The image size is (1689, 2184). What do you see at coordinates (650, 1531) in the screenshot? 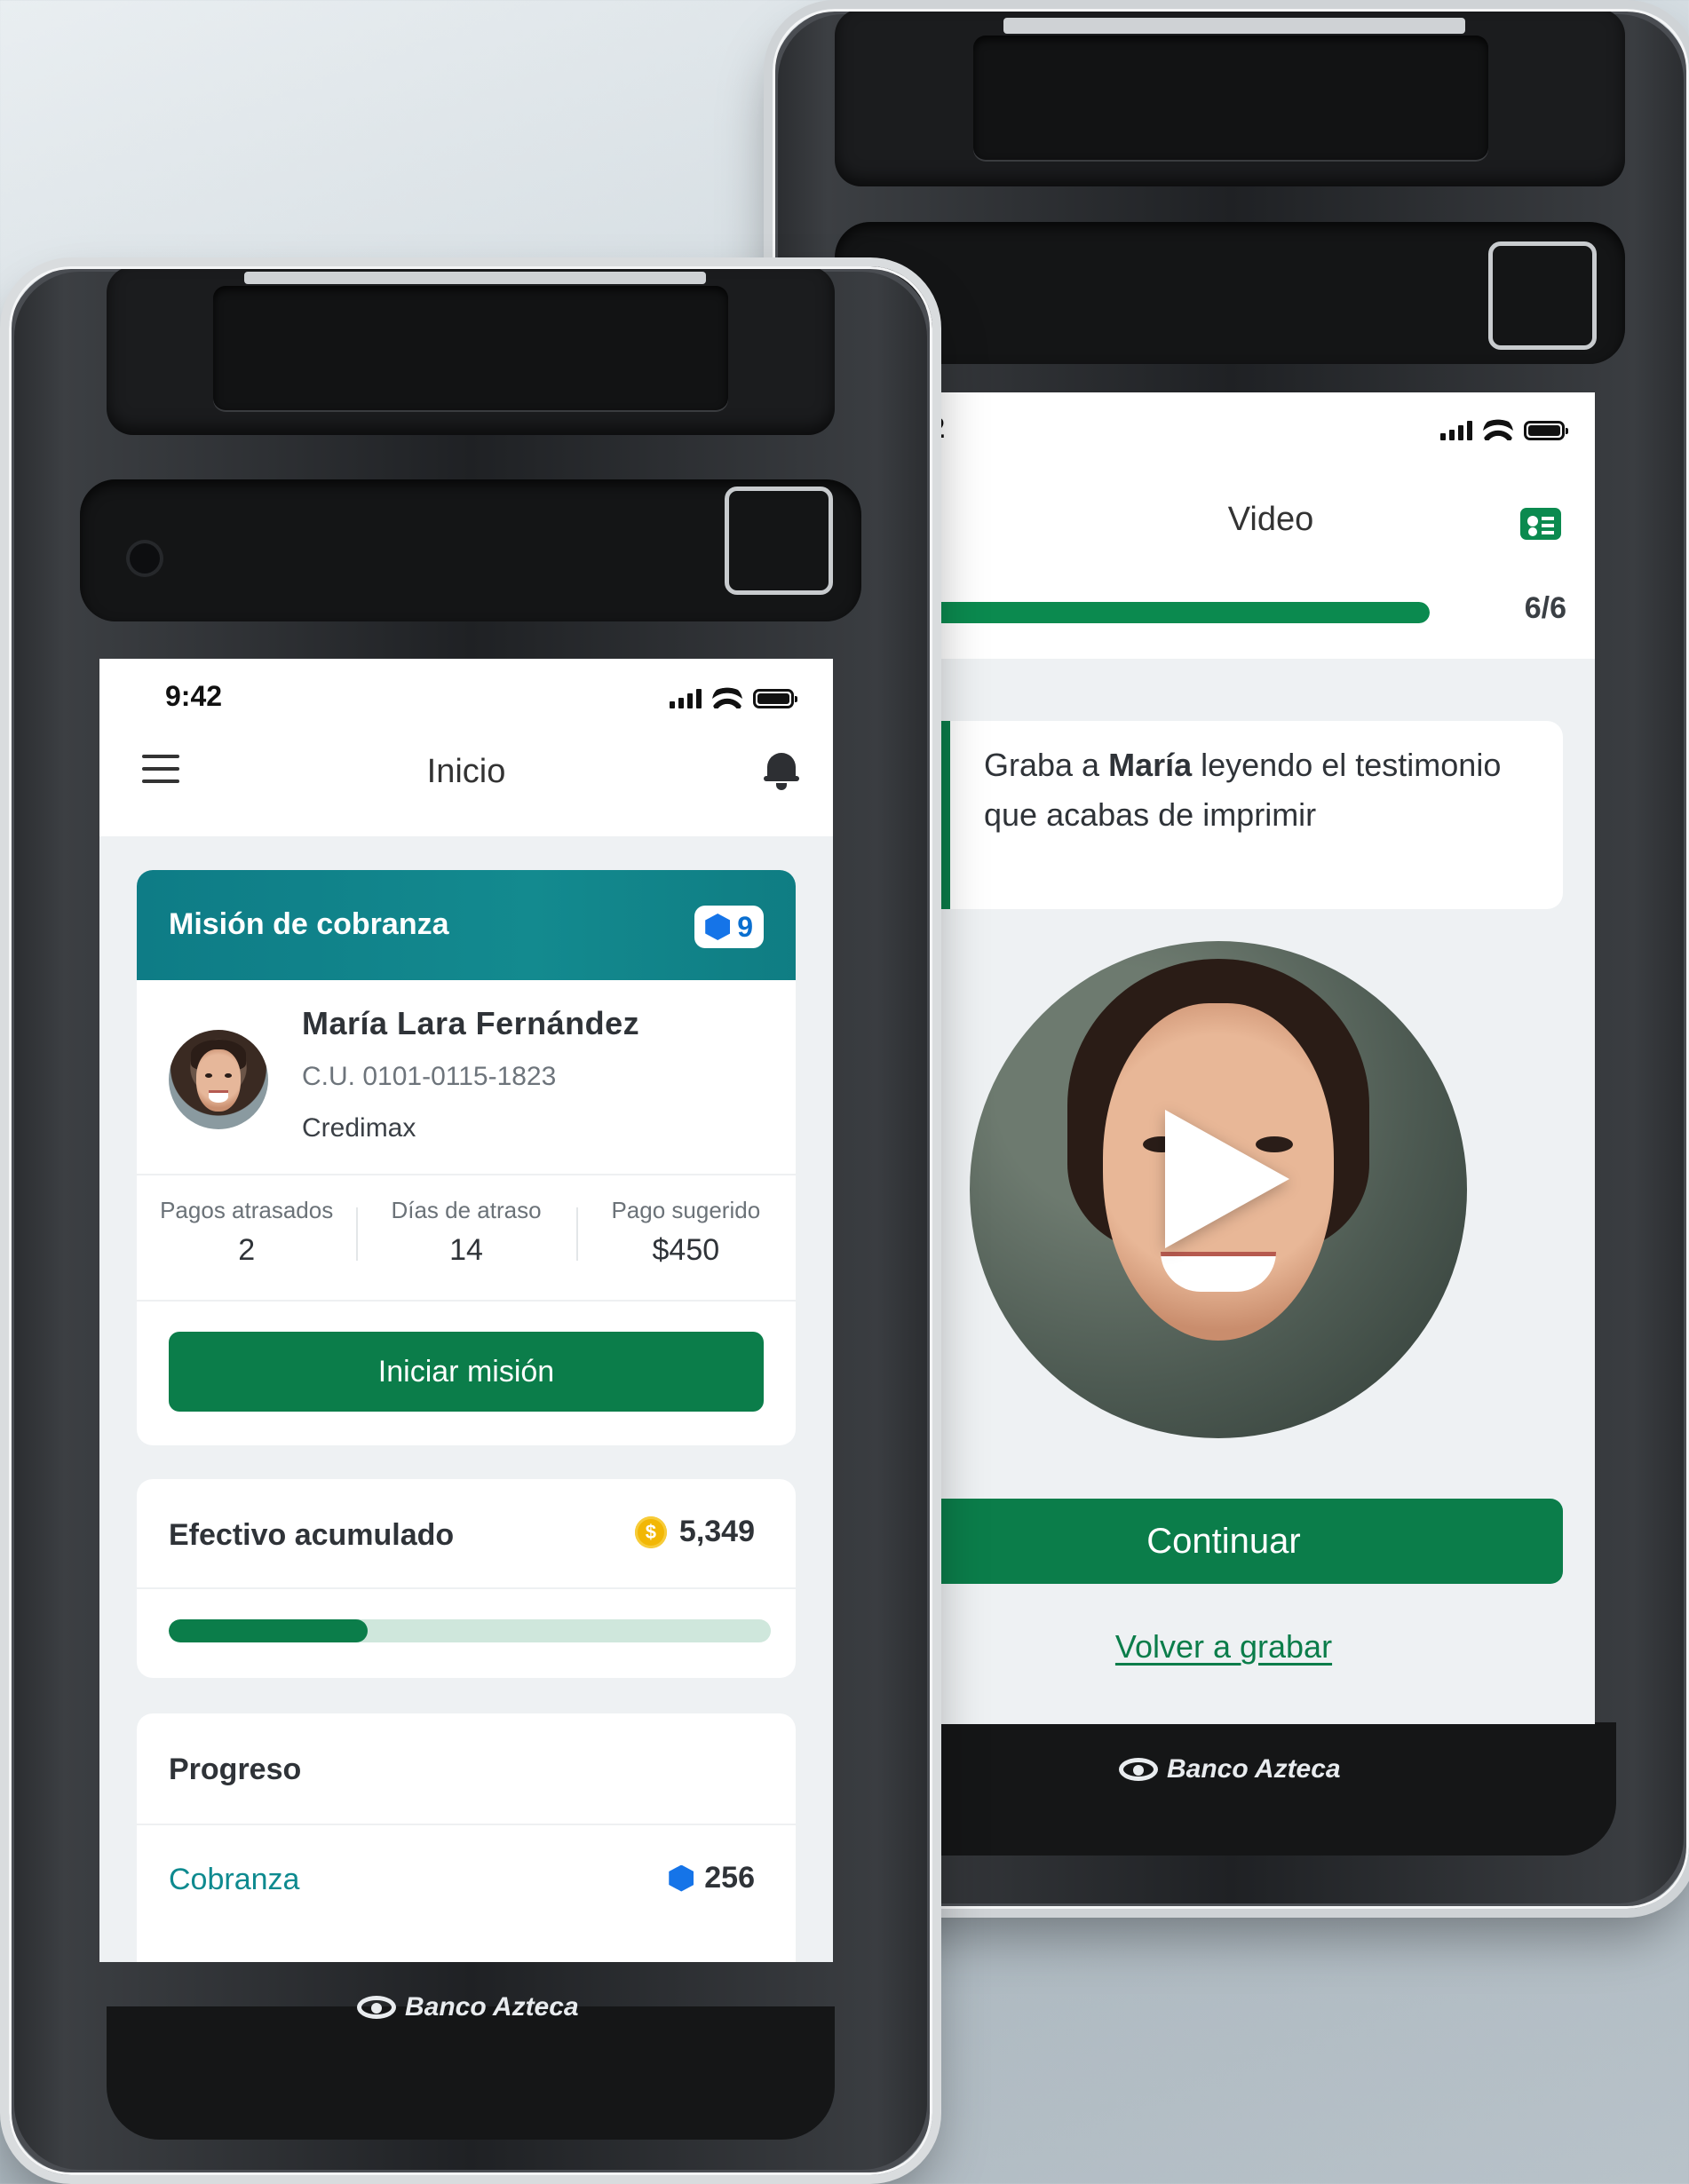
I see `coin-icon: $` at bounding box center [650, 1531].